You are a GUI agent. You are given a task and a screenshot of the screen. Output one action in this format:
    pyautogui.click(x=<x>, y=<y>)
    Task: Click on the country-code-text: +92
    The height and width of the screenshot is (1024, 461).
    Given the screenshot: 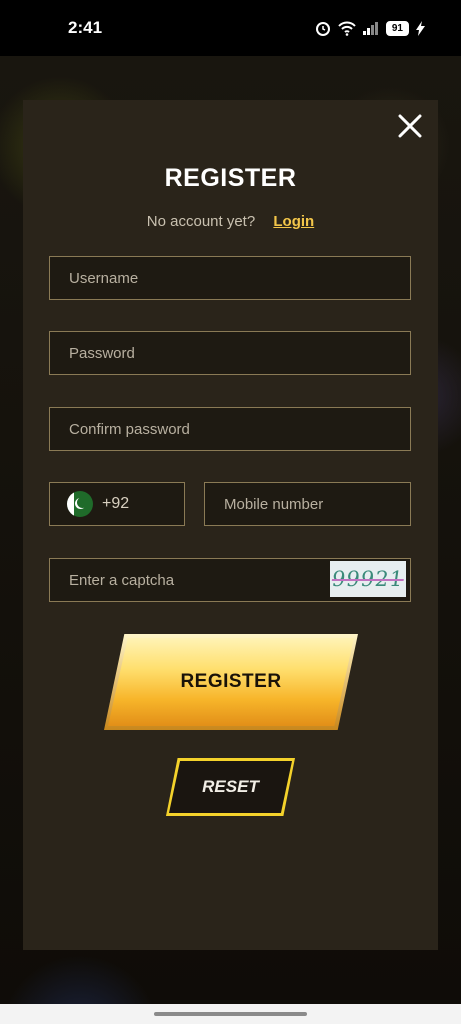 What is the action you would take?
    pyautogui.click(x=116, y=503)
    